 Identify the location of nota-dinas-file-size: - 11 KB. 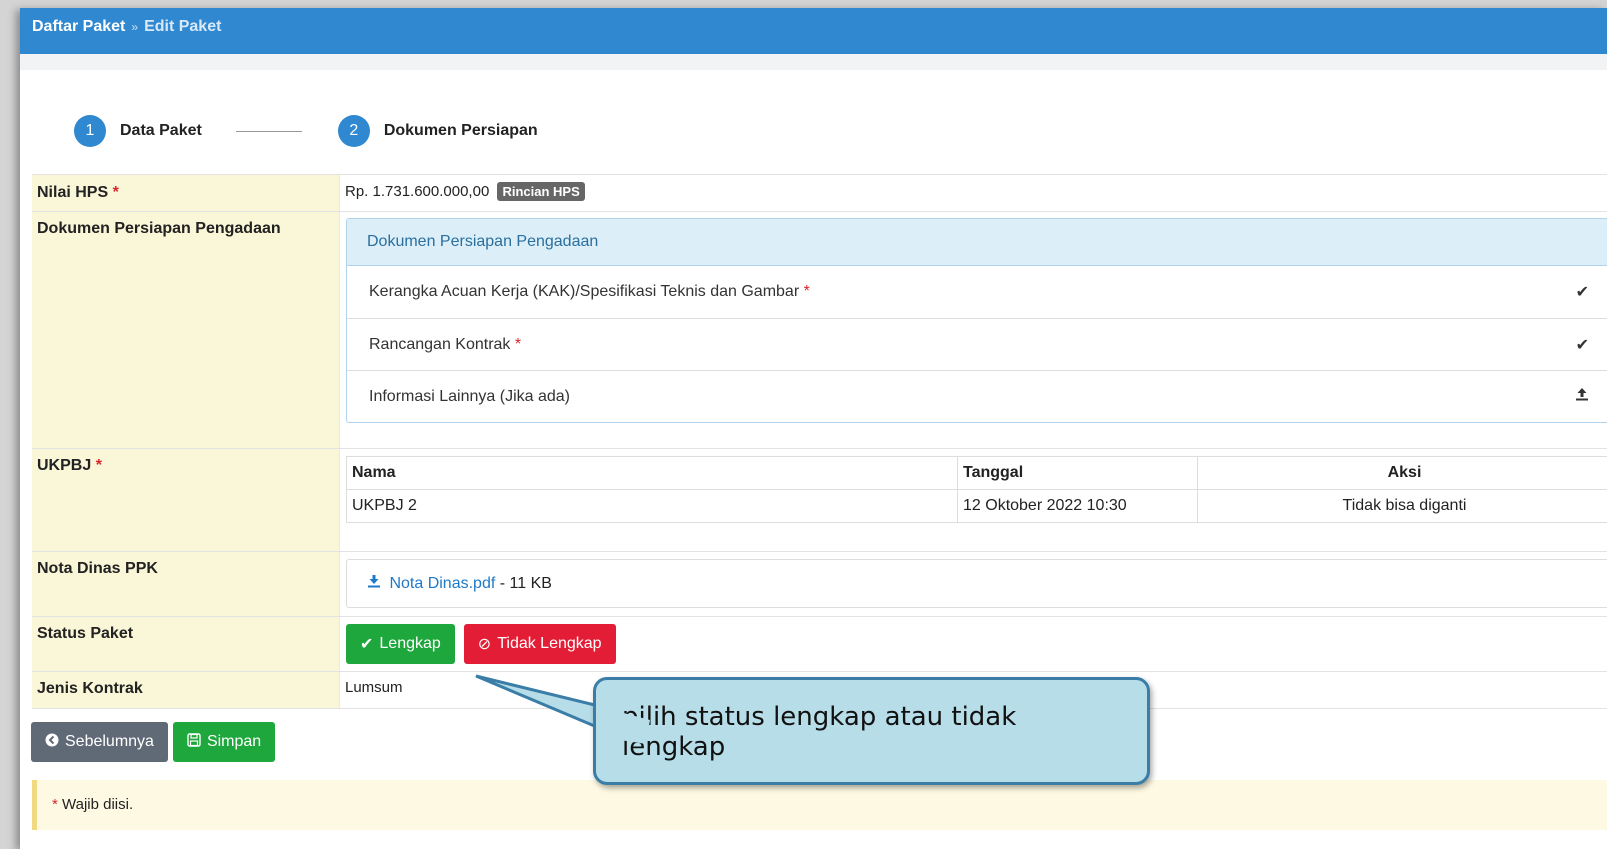
(525, 583).